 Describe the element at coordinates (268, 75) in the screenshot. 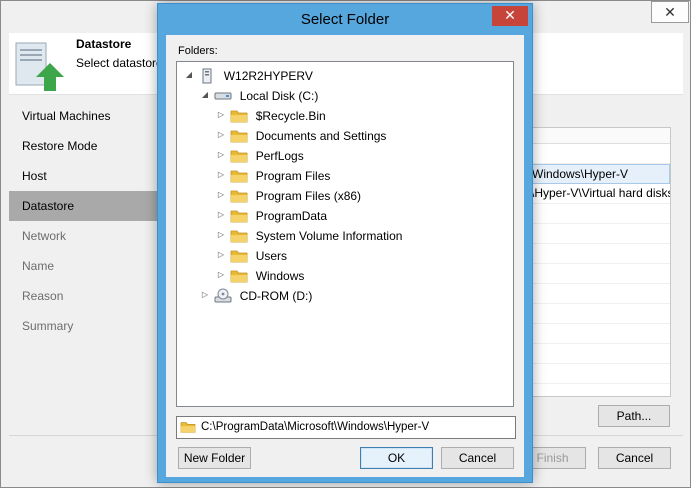

I see `tree-node-label: W12R2HYPERV` at that location.